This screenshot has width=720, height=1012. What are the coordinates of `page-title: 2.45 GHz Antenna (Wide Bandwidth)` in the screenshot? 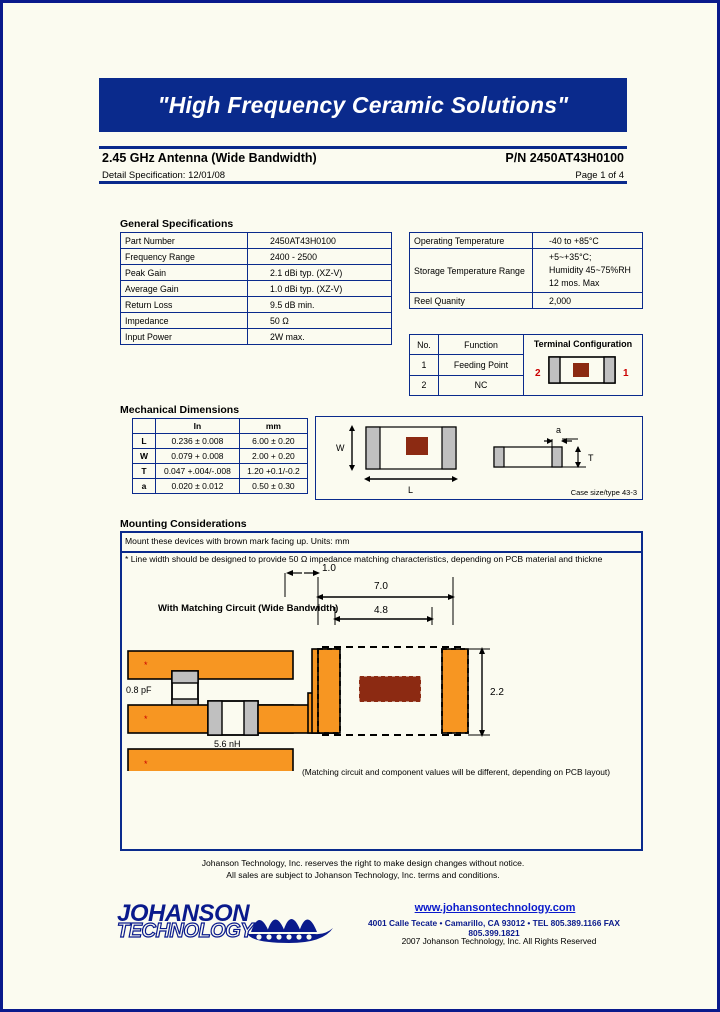 It's located at (209, 158).